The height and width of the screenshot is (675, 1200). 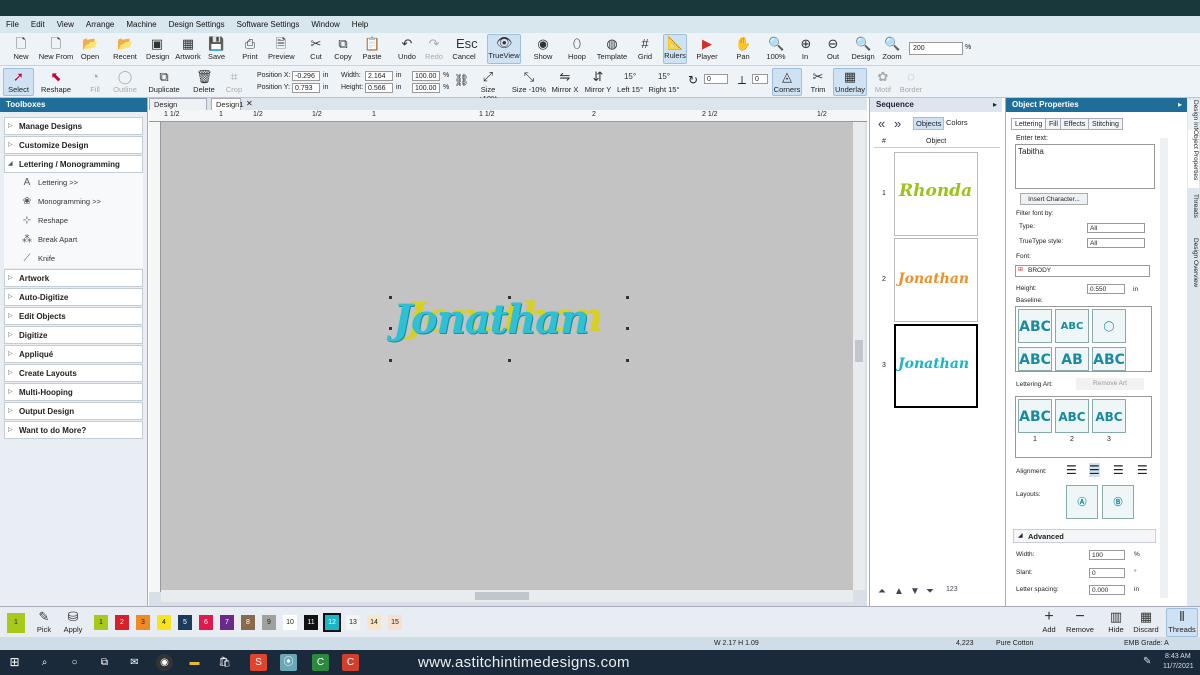 What do you see at coordinates (14, 662) in the screenshot?
I see `windows-start-icon: ⊞` at bounding box center [14, 662].